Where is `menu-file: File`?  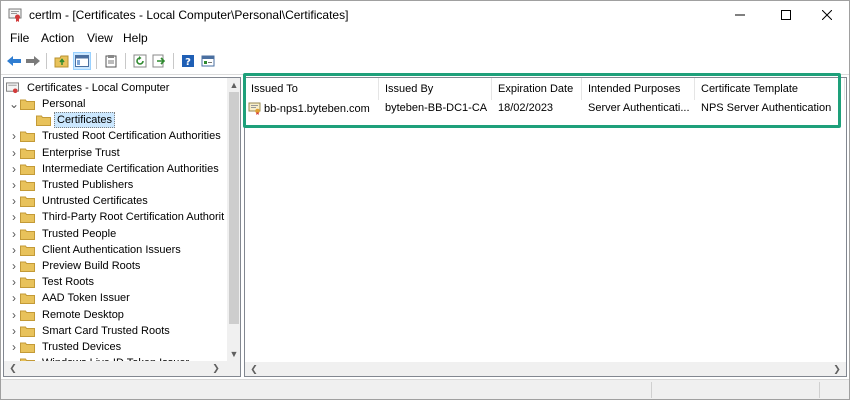 menu-file: File is located at coordinates (19, 38).